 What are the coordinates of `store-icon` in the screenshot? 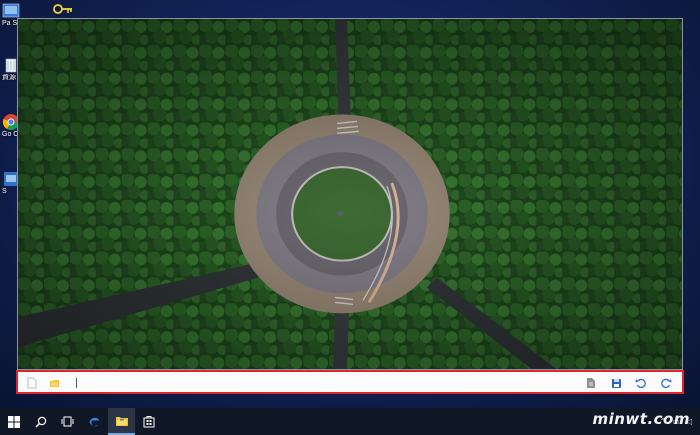 It's located at (148, 422).